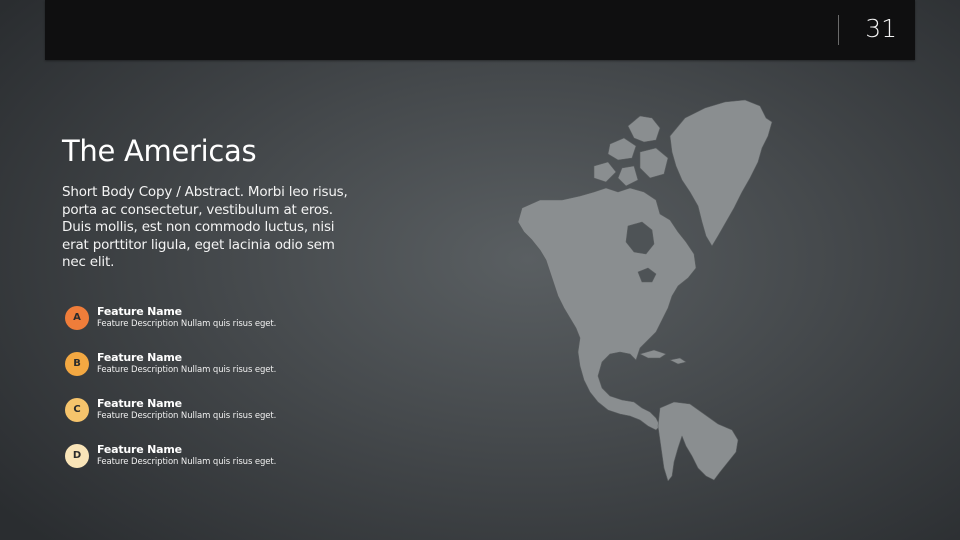  What do you see at coordinates (644, 129) in the screenshot?
I see `arctic-islands-shape` at bounding box center [644, 129].